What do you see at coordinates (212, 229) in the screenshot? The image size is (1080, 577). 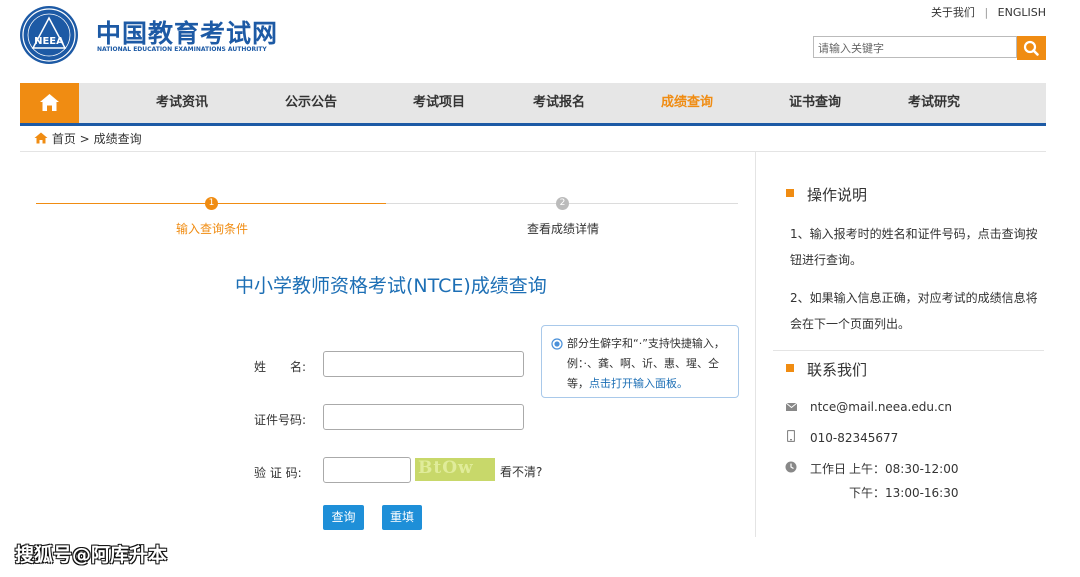 I see `step-1-label: 输入查询条件` at bounding box center [212, 229].